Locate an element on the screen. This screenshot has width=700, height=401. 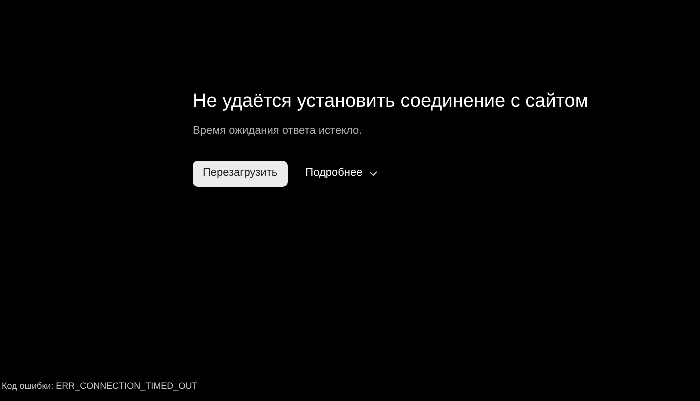
error-code: Код ошибки: ERR_CONNECTION_TIMED_OUT is located at coordinates (100, 386).